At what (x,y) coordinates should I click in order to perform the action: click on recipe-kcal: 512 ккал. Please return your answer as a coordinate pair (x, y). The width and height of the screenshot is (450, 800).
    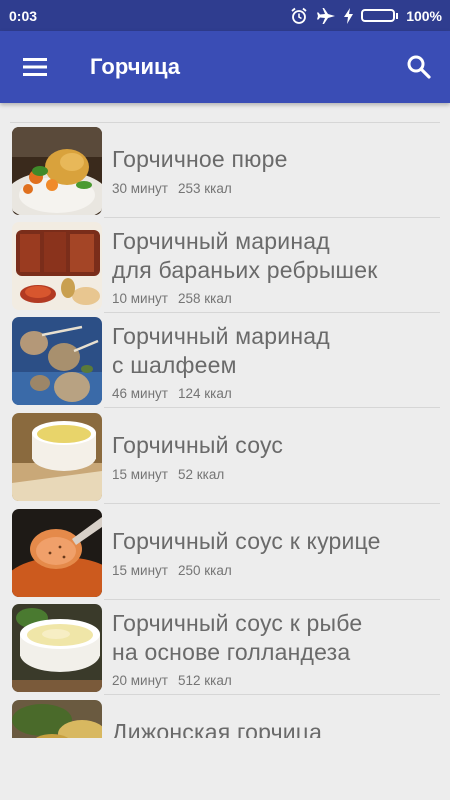
    Looking at the image, I should click on (204, 680).